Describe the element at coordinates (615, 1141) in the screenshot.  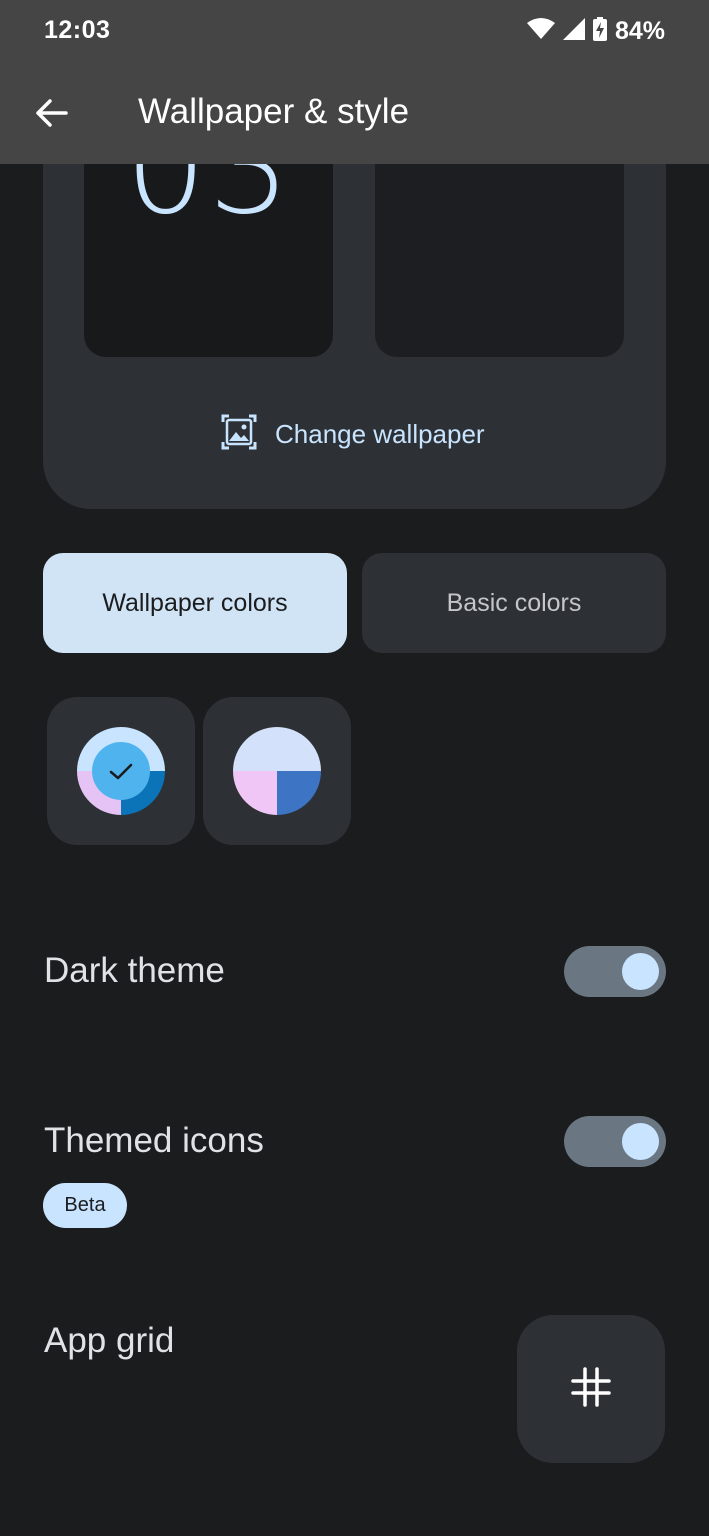
I see `themed-icons-toggle` at that location.